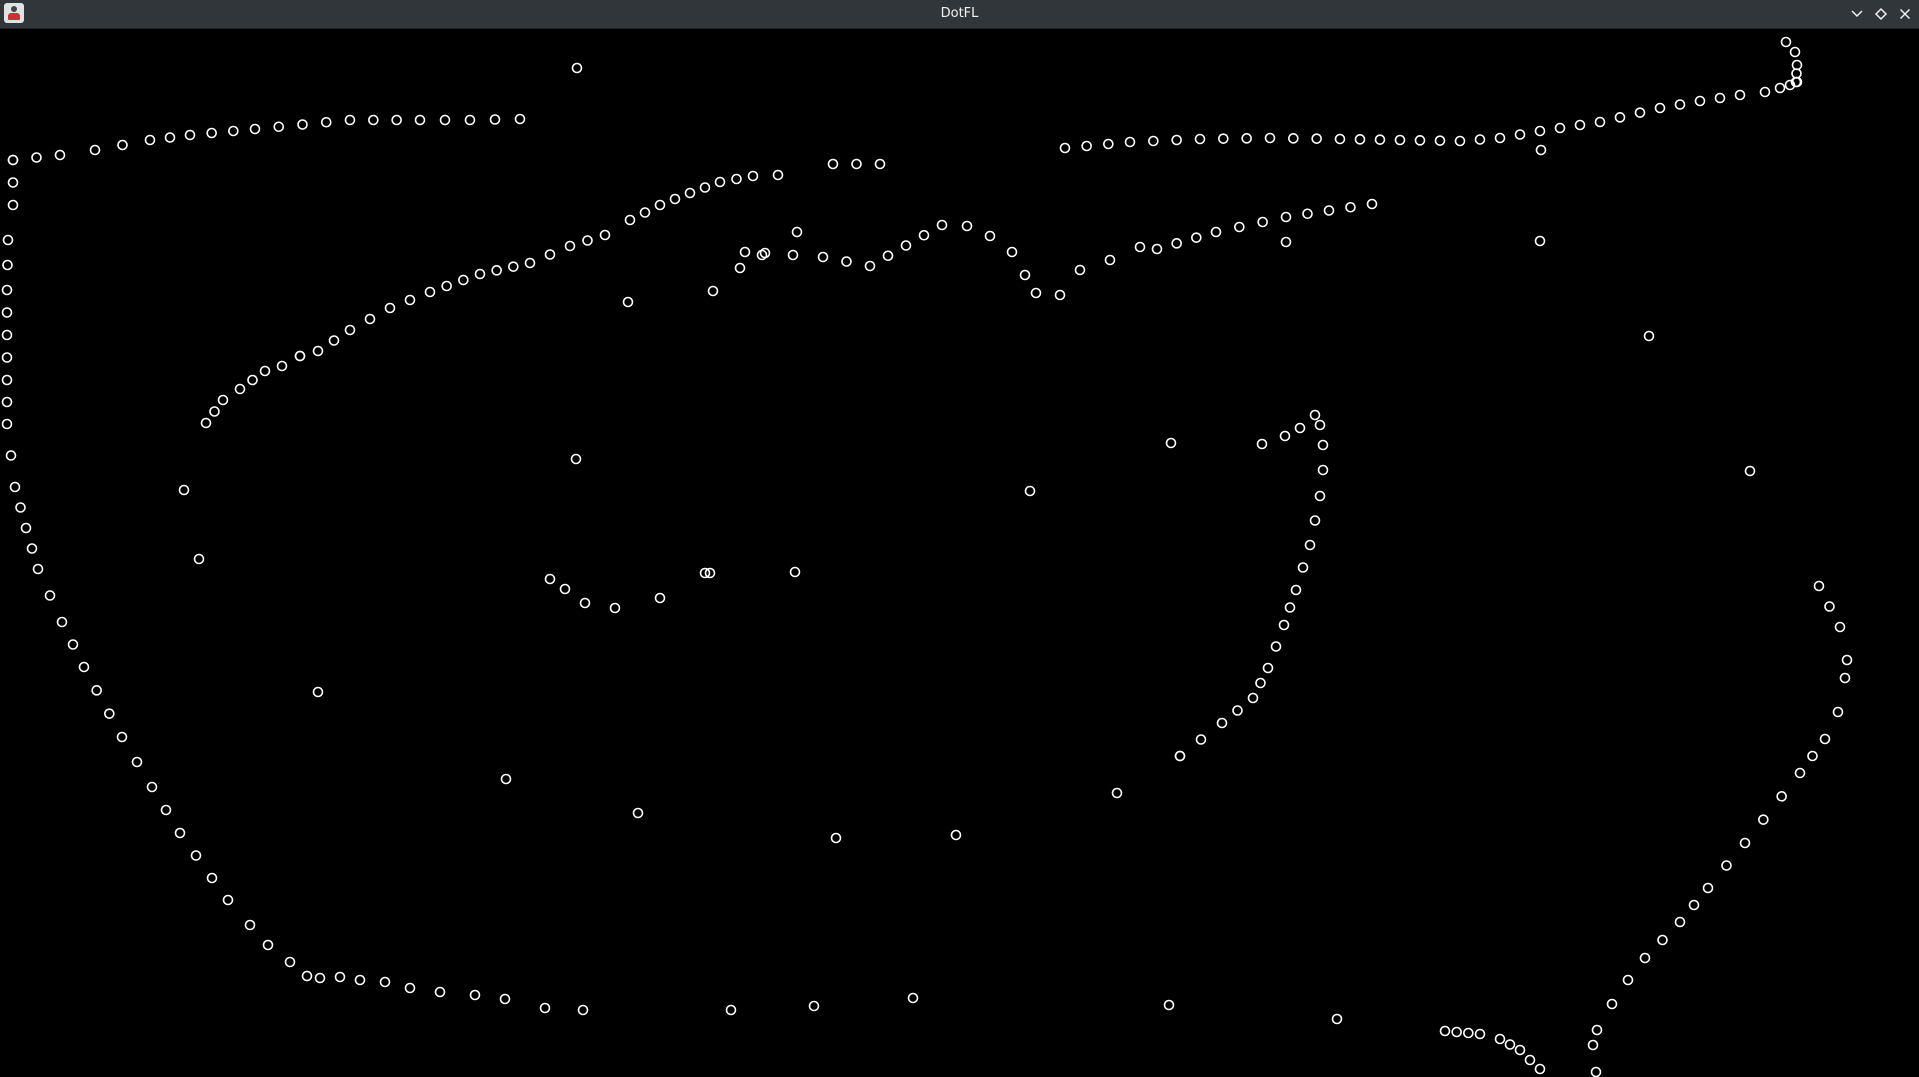 The height and width of the screenshot is (1077, 1919). I want to click on window-titlebar: DotFL, so click(959, 14).